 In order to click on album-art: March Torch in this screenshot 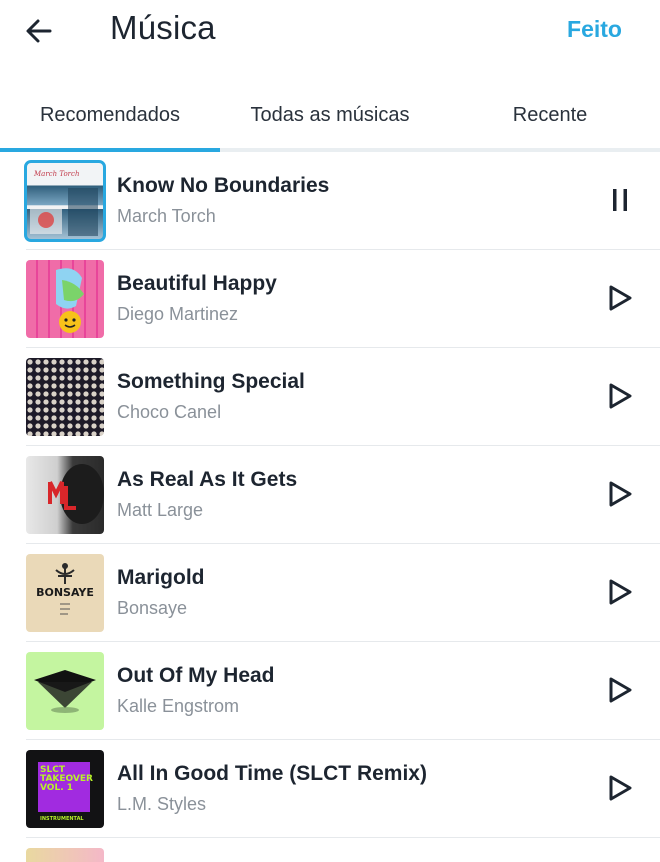, I will do `click(65, 201)`.